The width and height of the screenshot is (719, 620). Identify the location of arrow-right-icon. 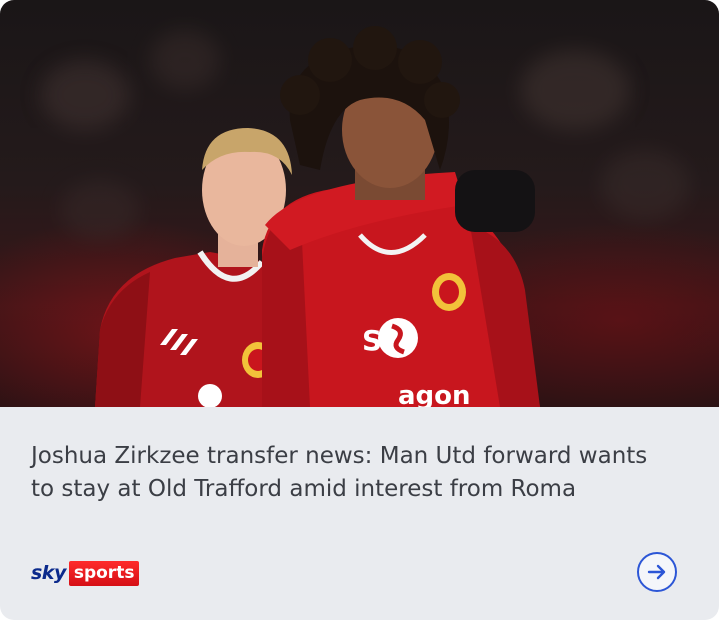
(656, 572).